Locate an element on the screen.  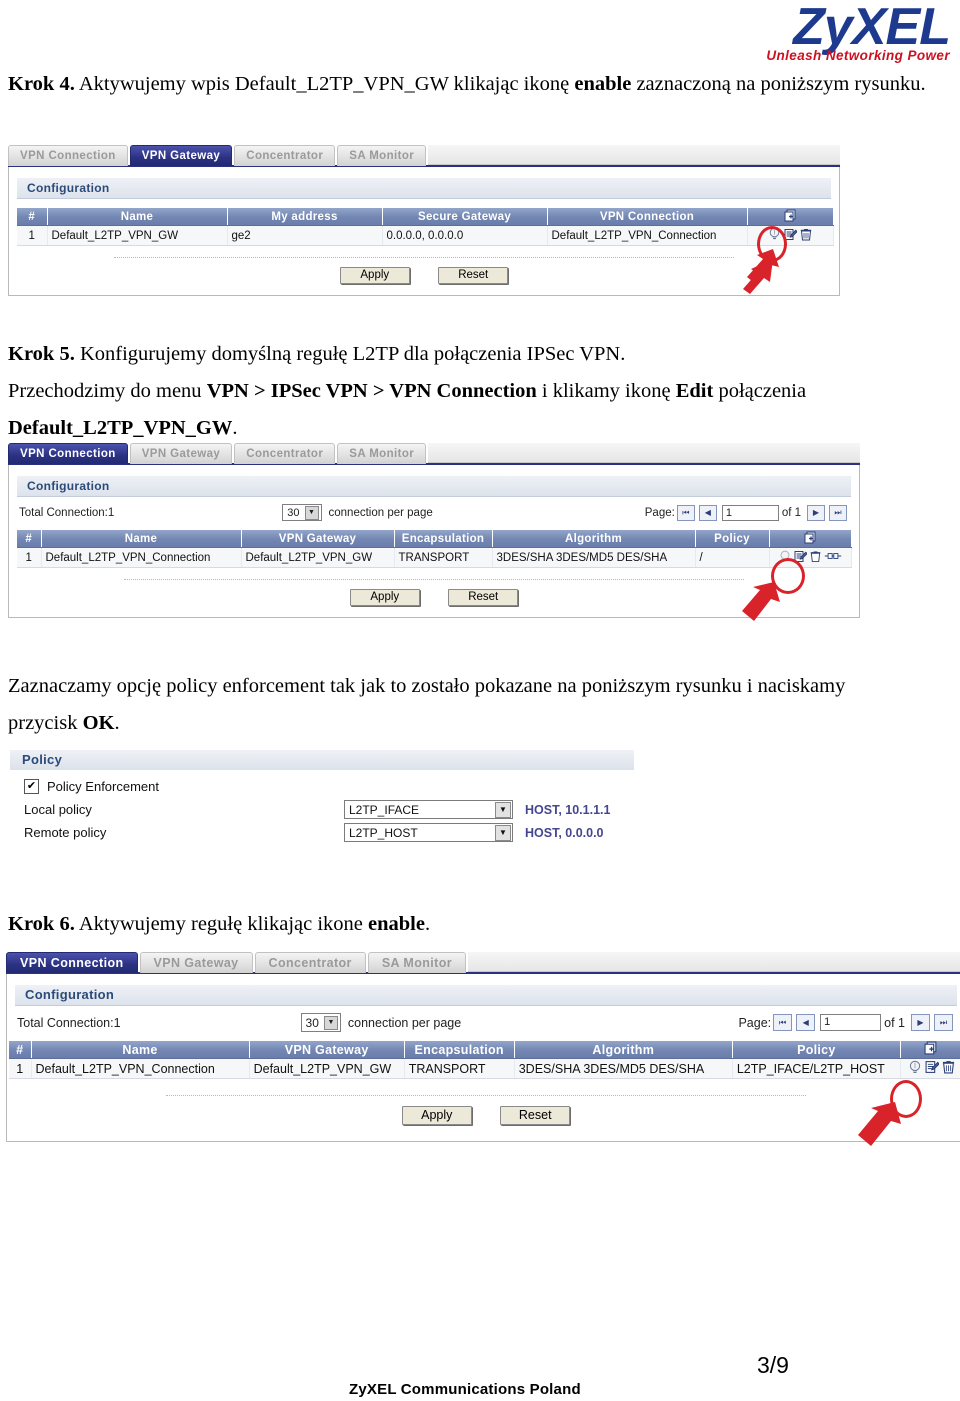
cell-encapsulation-2: TRANSPORT is located at coordinates (443, 557).